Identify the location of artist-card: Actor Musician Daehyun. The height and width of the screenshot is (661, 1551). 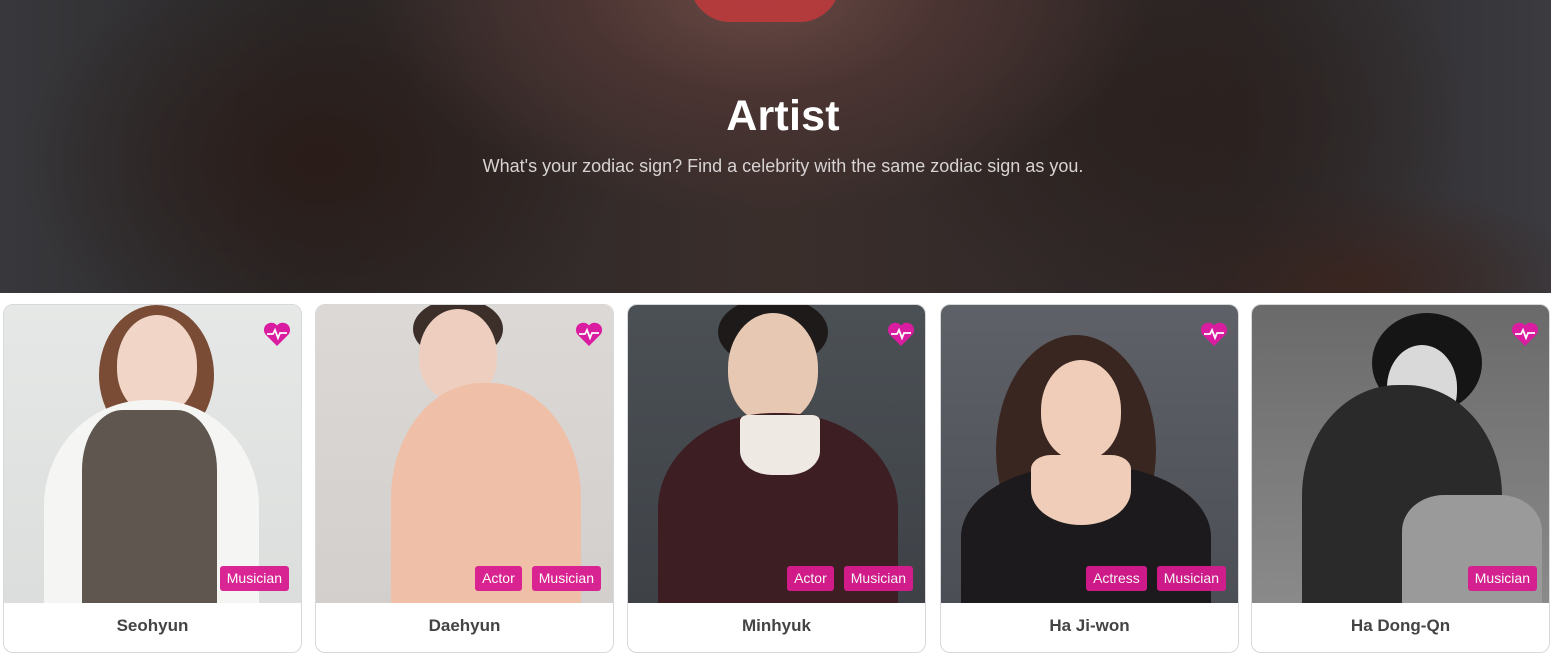
(464, 478).